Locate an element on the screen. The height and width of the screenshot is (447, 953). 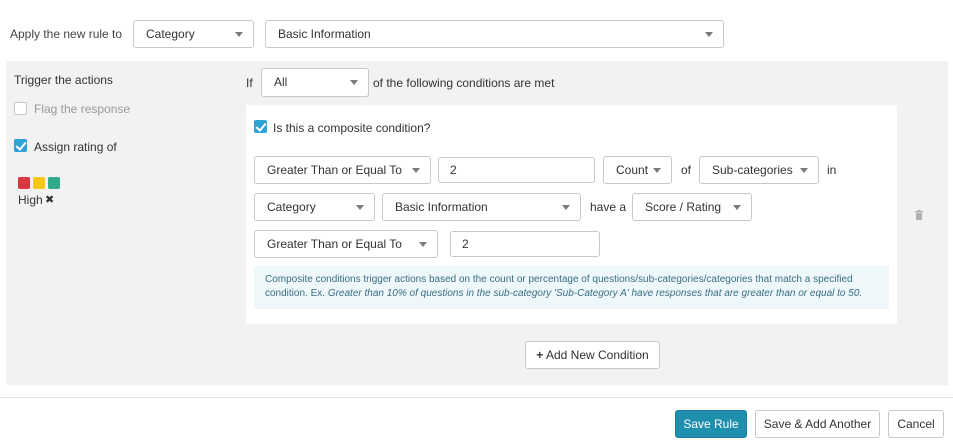
scope-item-value: Basic Information is located at coordinates (441, 207).